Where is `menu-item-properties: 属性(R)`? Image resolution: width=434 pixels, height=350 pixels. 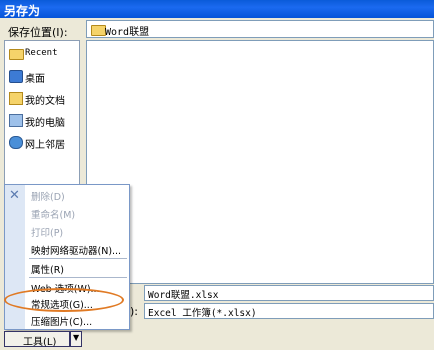
menu-item-properties: 属性(R) is located at coordinates (77, 268).